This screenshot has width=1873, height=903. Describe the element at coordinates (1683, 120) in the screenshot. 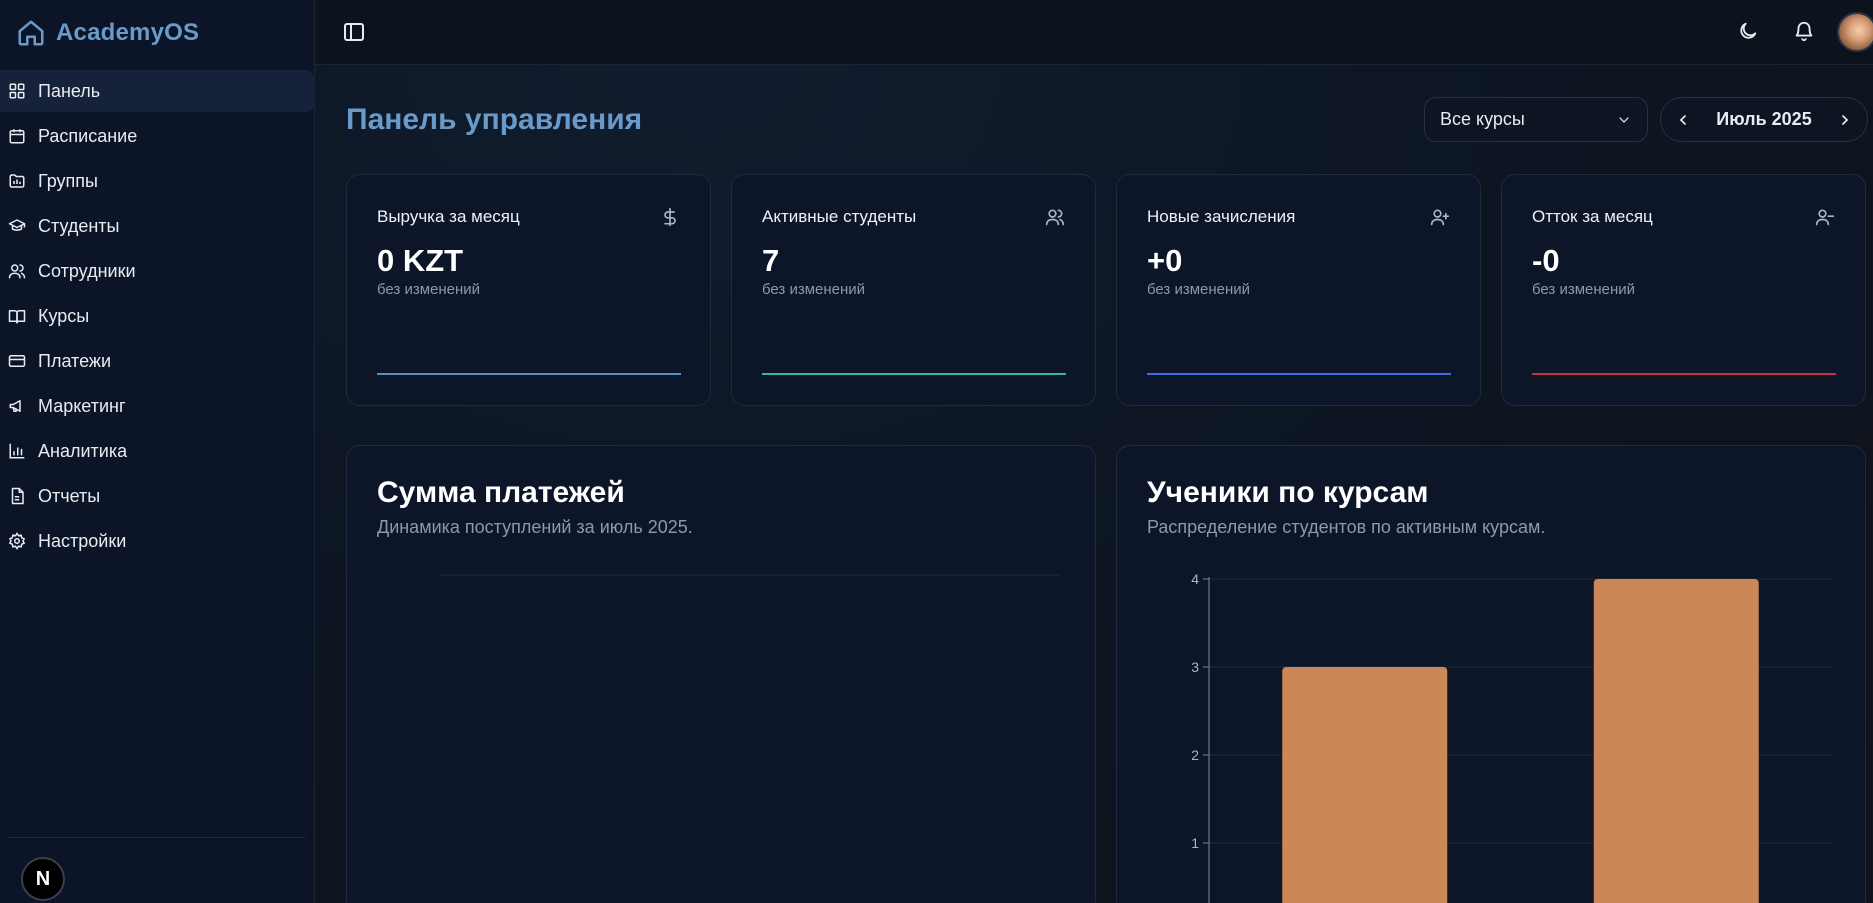

I see `chevron-left-icon` at that location.